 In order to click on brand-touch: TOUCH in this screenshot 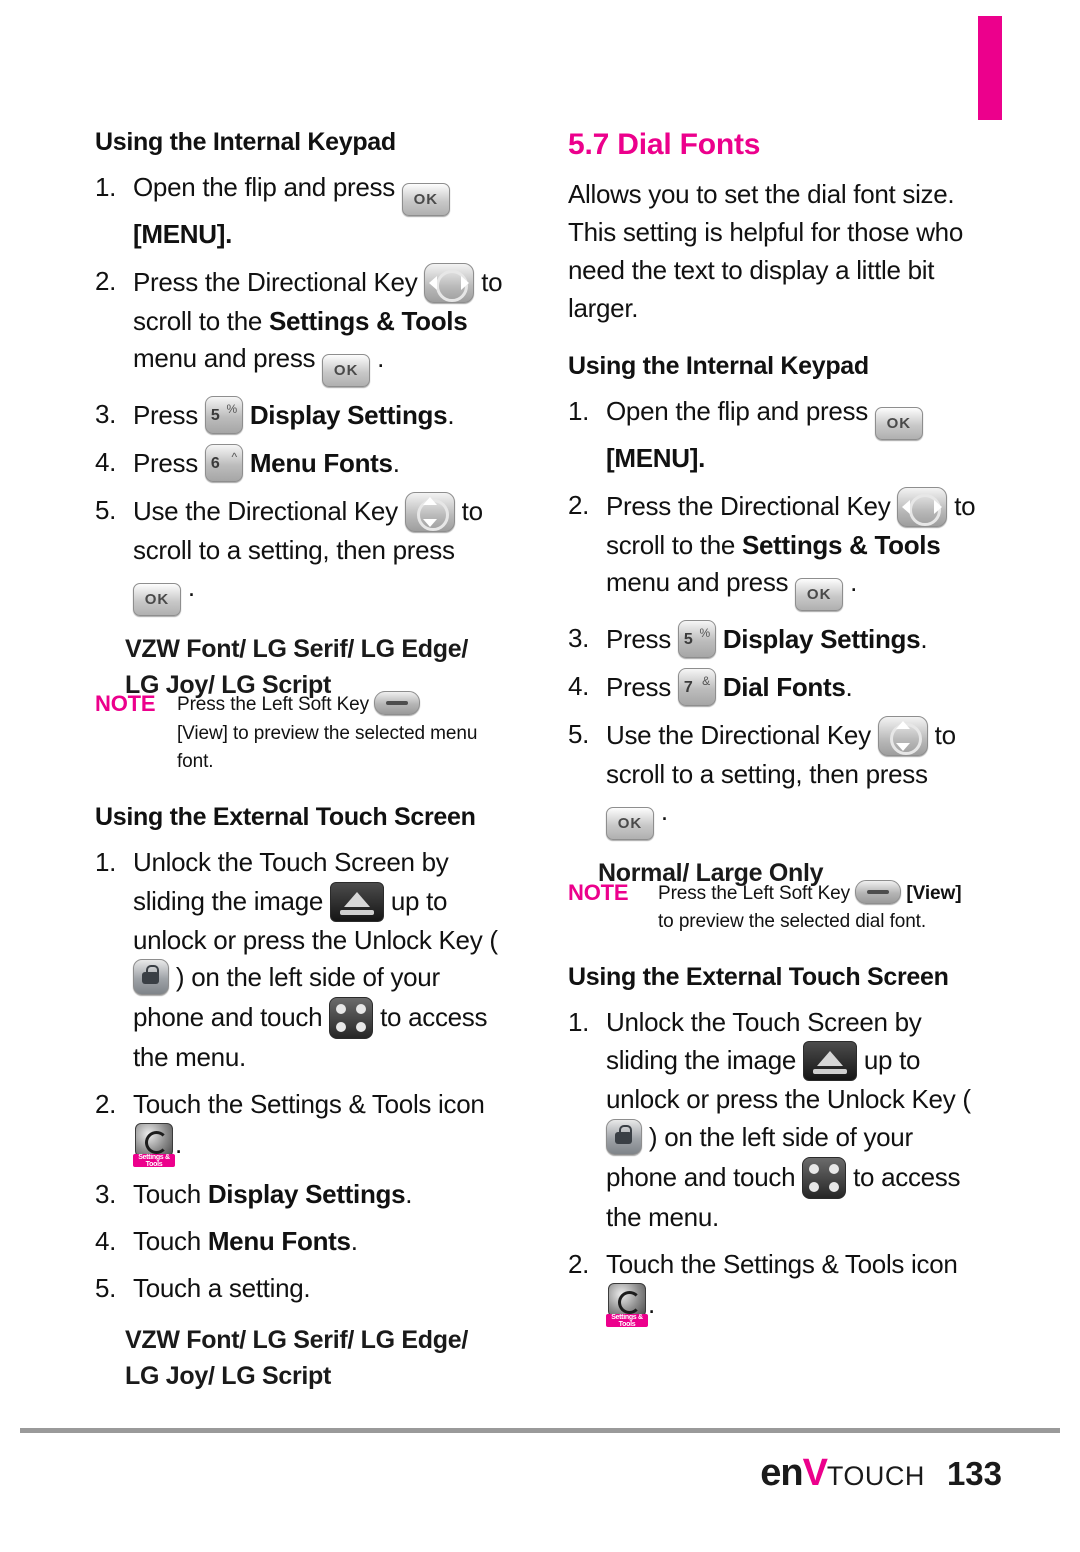, I will do `click(875, 1476)`.